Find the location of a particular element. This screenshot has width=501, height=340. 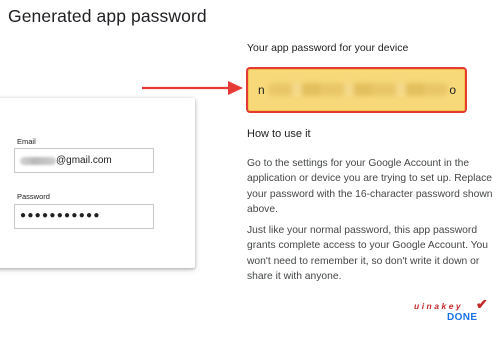

redacted-email-user is located at coordinates (38, 161).